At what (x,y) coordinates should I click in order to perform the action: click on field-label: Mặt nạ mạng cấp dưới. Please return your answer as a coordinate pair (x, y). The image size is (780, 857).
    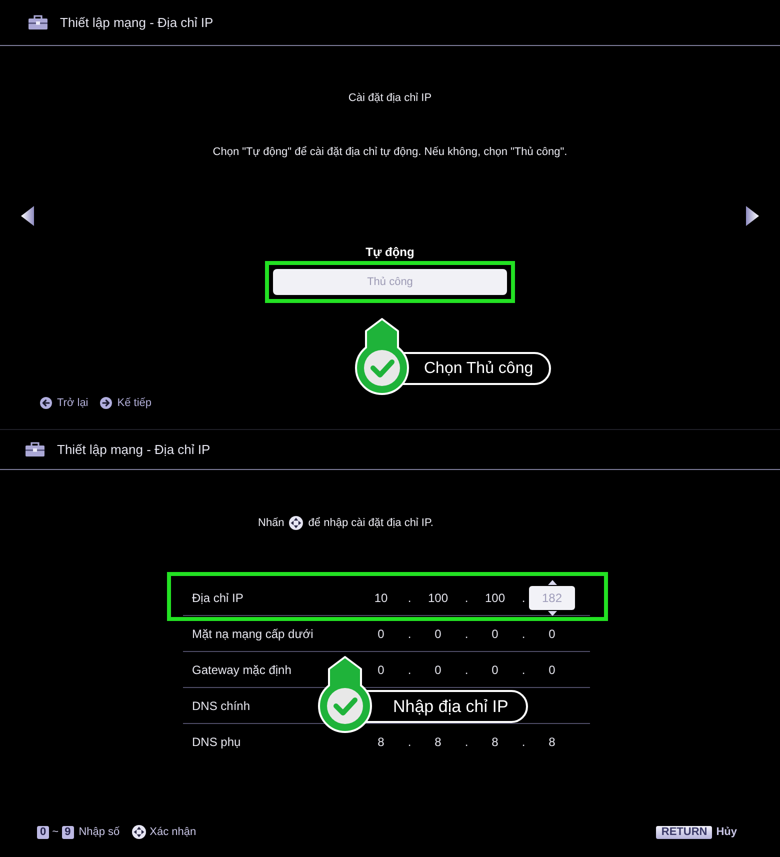
    Looking at the image, I should click on (252, 633).